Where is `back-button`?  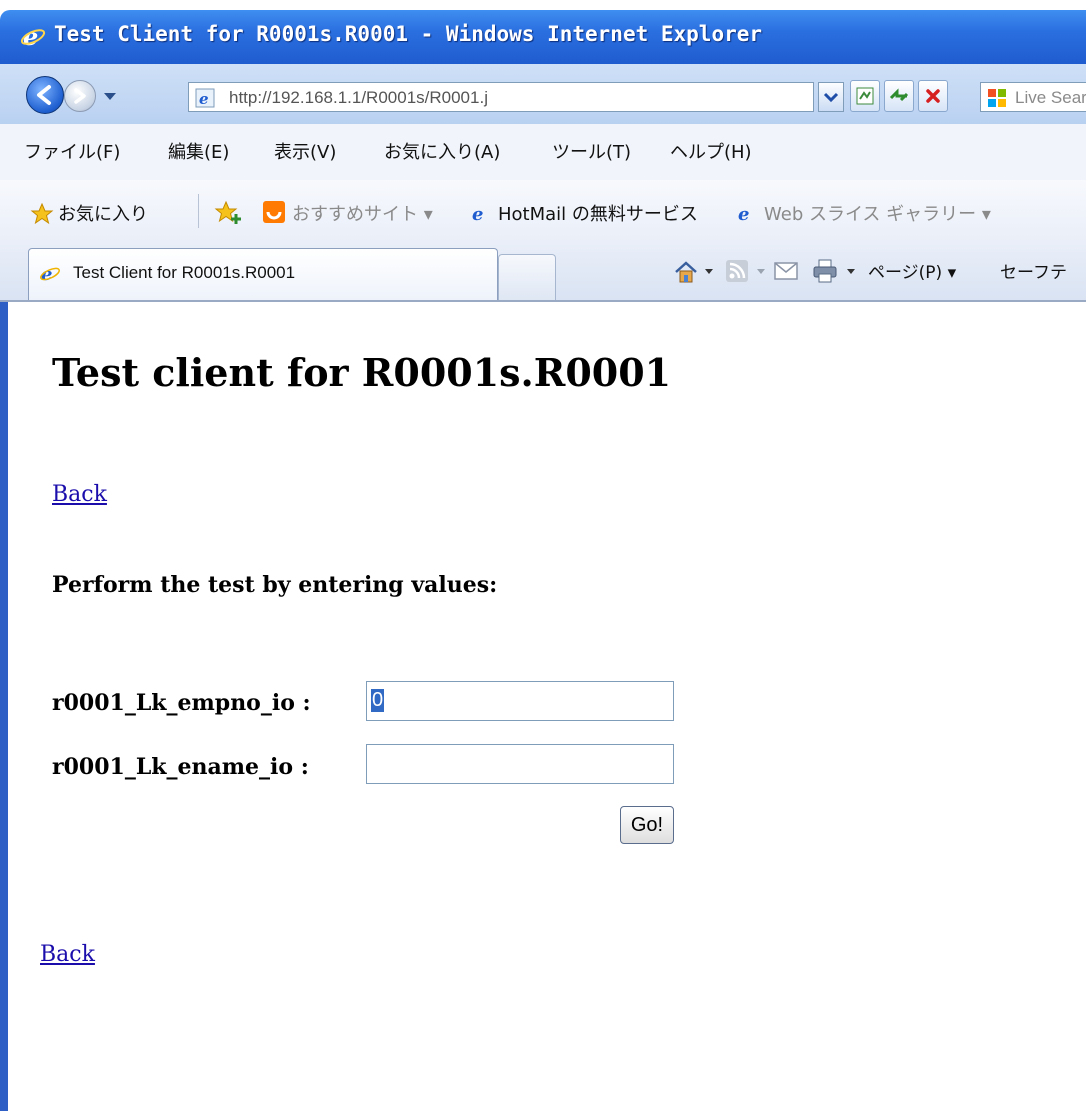
back-button is located at coordinates (45, 95).